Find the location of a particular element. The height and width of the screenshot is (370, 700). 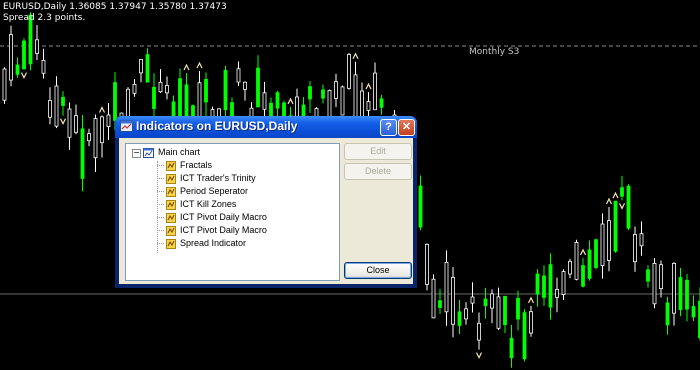

tree-item-indicator: Spread Indicator is located at coordinates (206, 243).